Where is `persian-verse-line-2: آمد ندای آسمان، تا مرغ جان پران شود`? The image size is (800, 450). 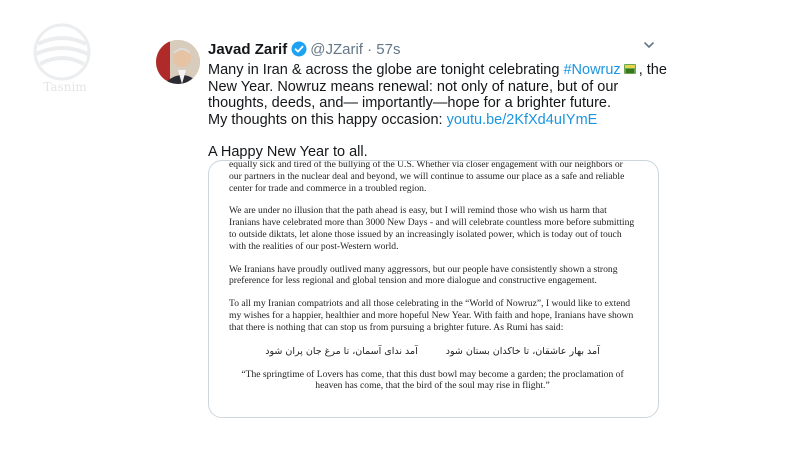
persian-verse-line-2: آمد ندای آسمان، تا مرغ جان پران شود is located at coordinates (341, 351).